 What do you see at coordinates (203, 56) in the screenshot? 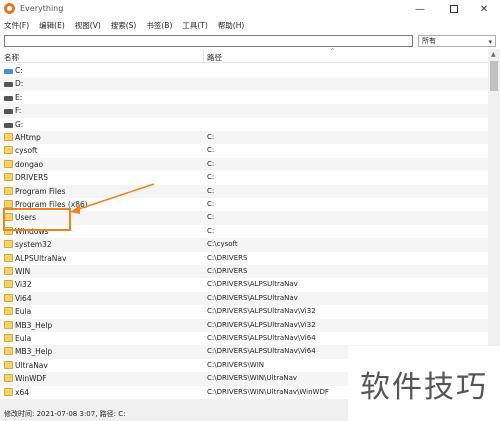
I see `column-divider` at bounding box center [203, 56].